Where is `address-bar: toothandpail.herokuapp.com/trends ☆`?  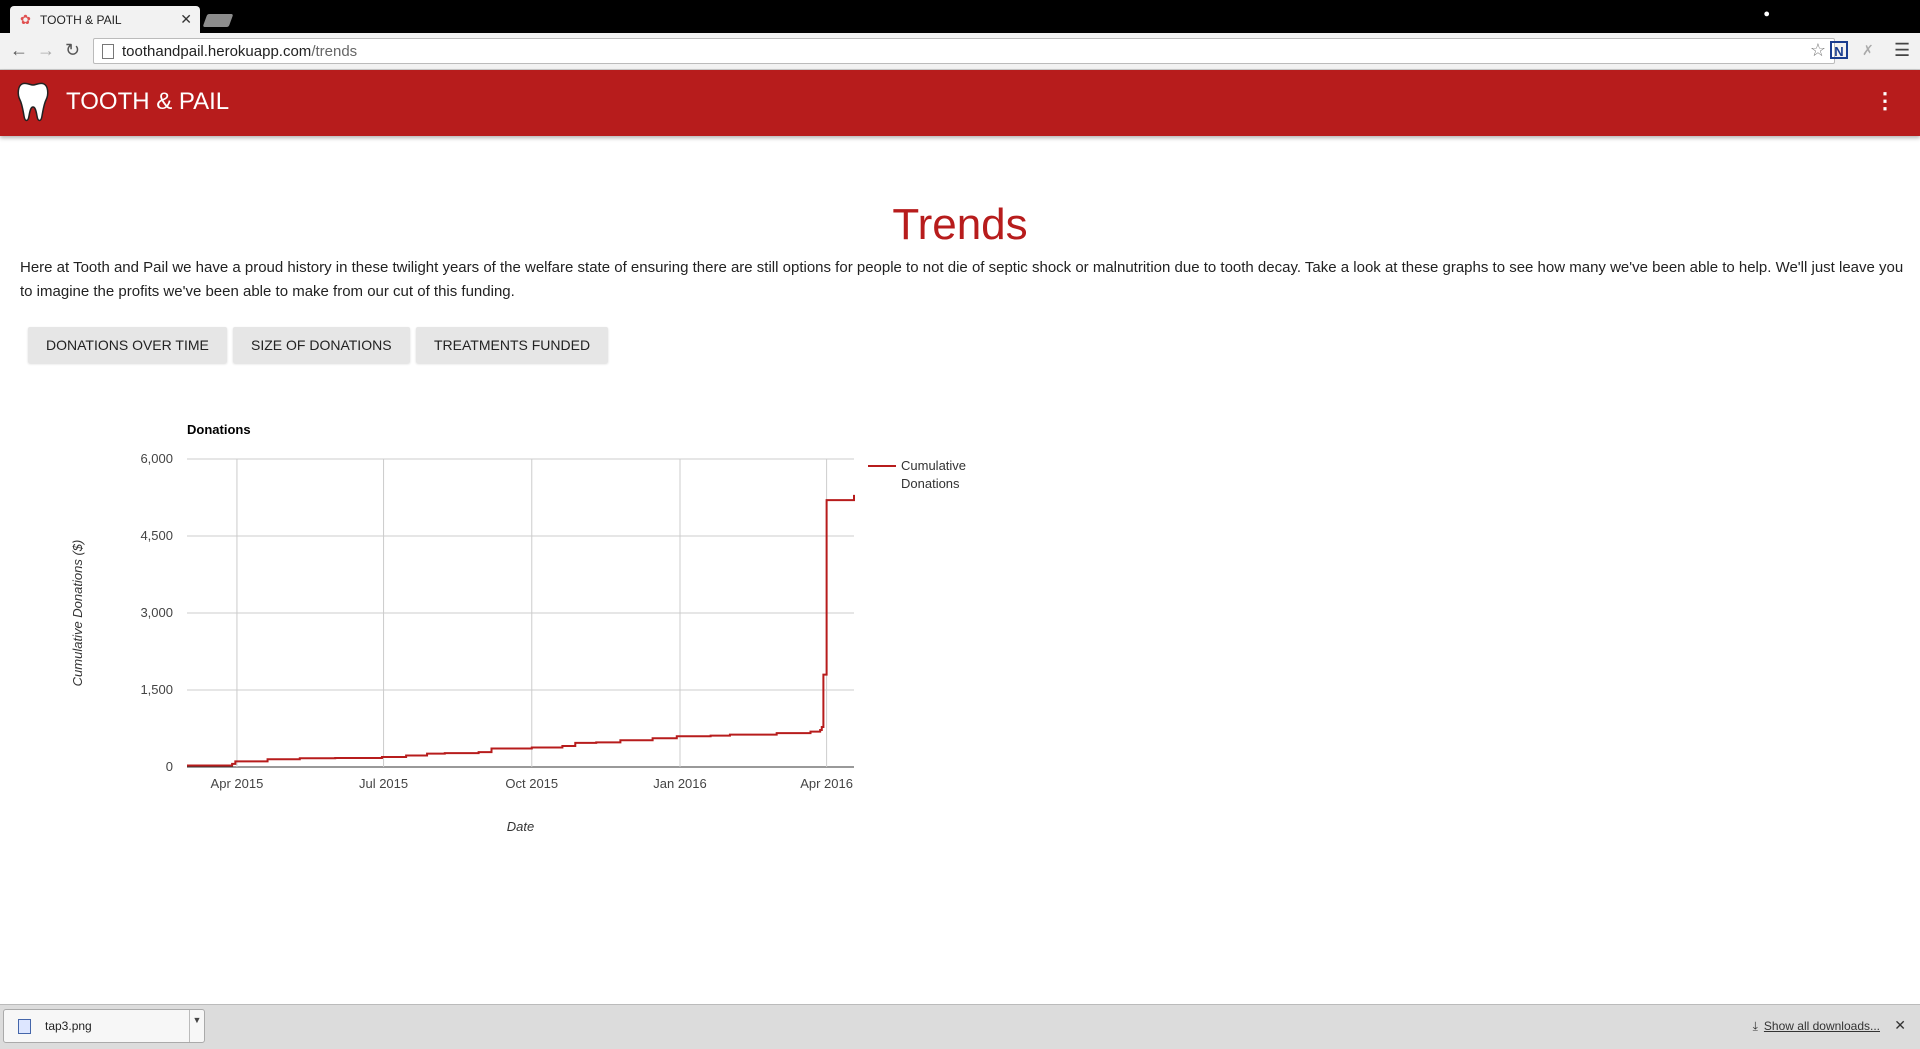 address-bar: toothandpail.herokuapp.com/trends ☆ is located at coordinates (964, 51).